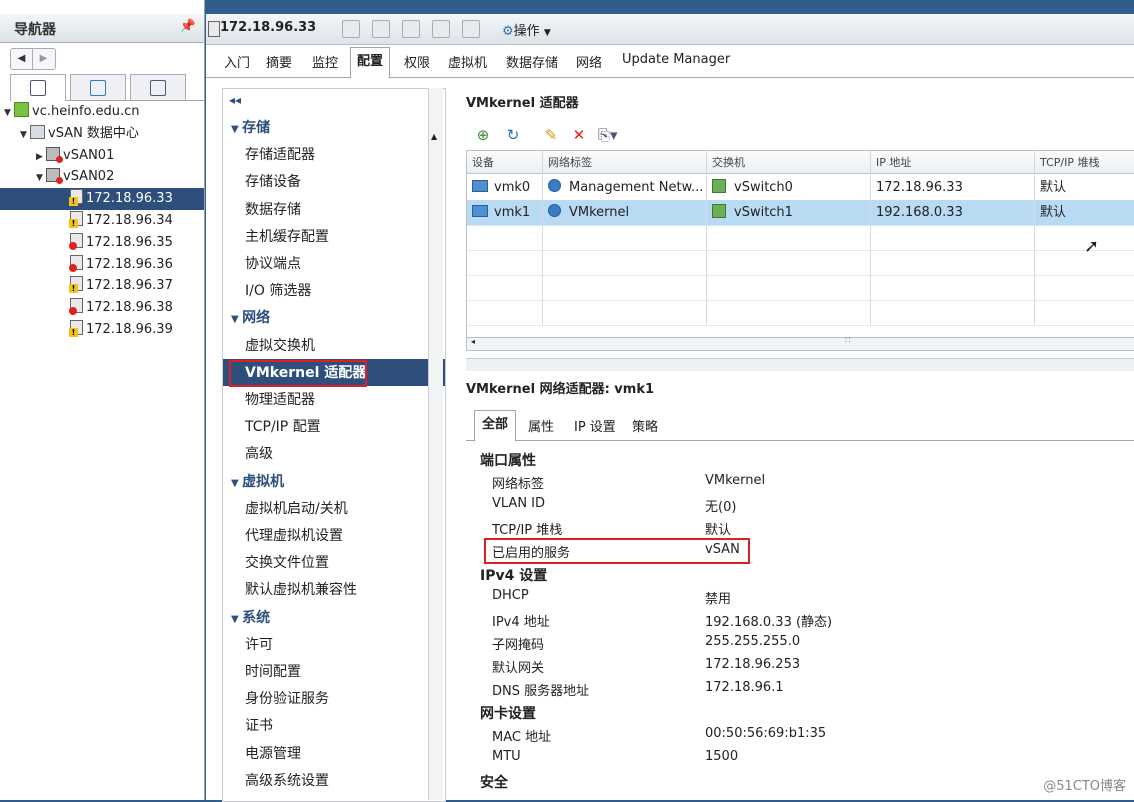  I want to click on details-tab-3: 策略, so click(645, 425).